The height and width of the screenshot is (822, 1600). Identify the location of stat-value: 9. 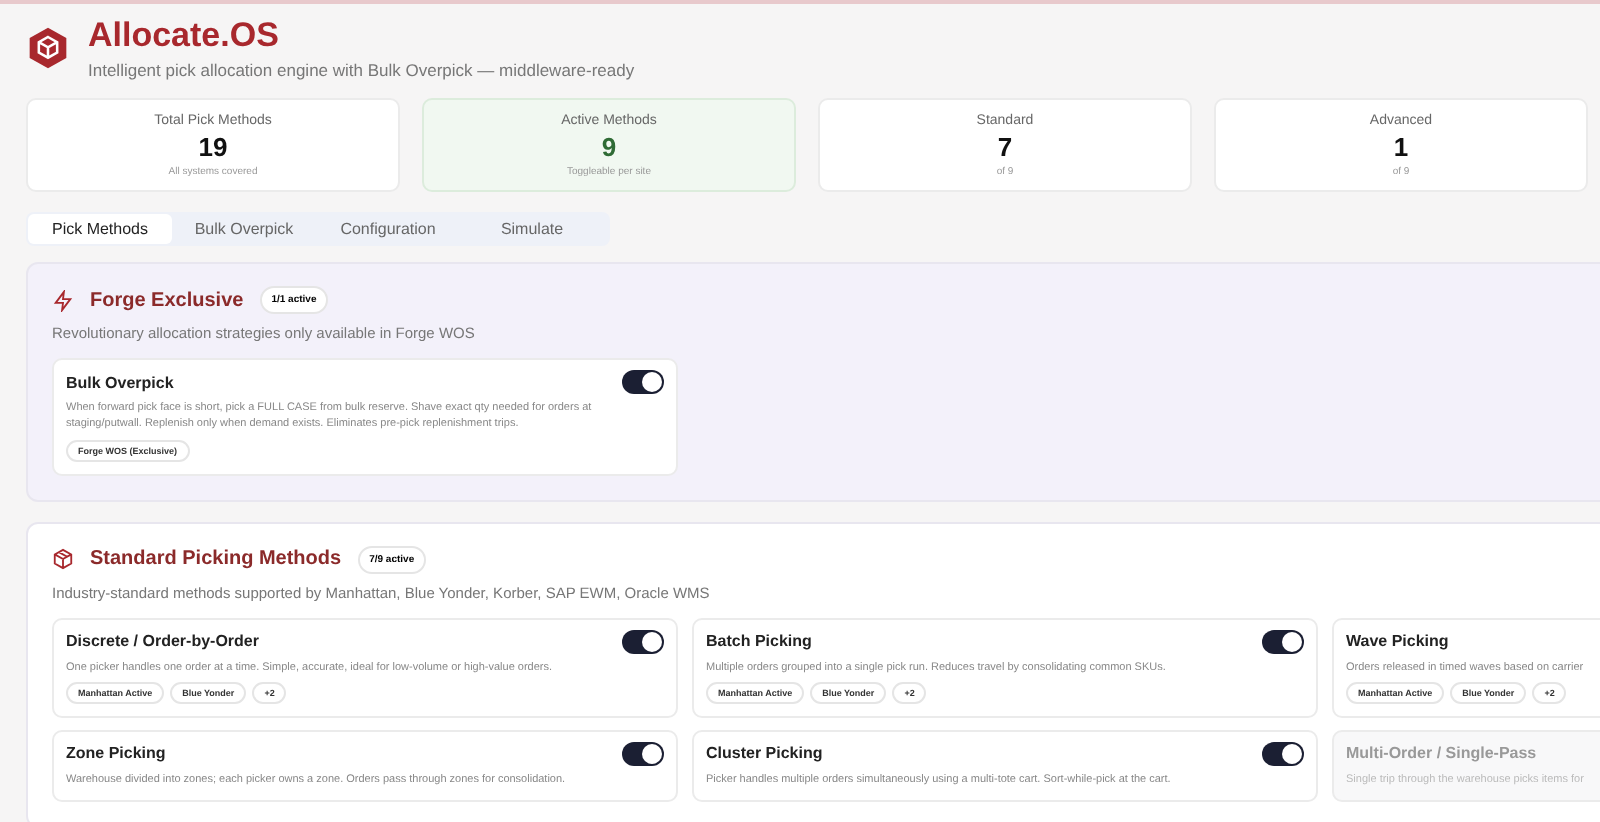
(609, 146).